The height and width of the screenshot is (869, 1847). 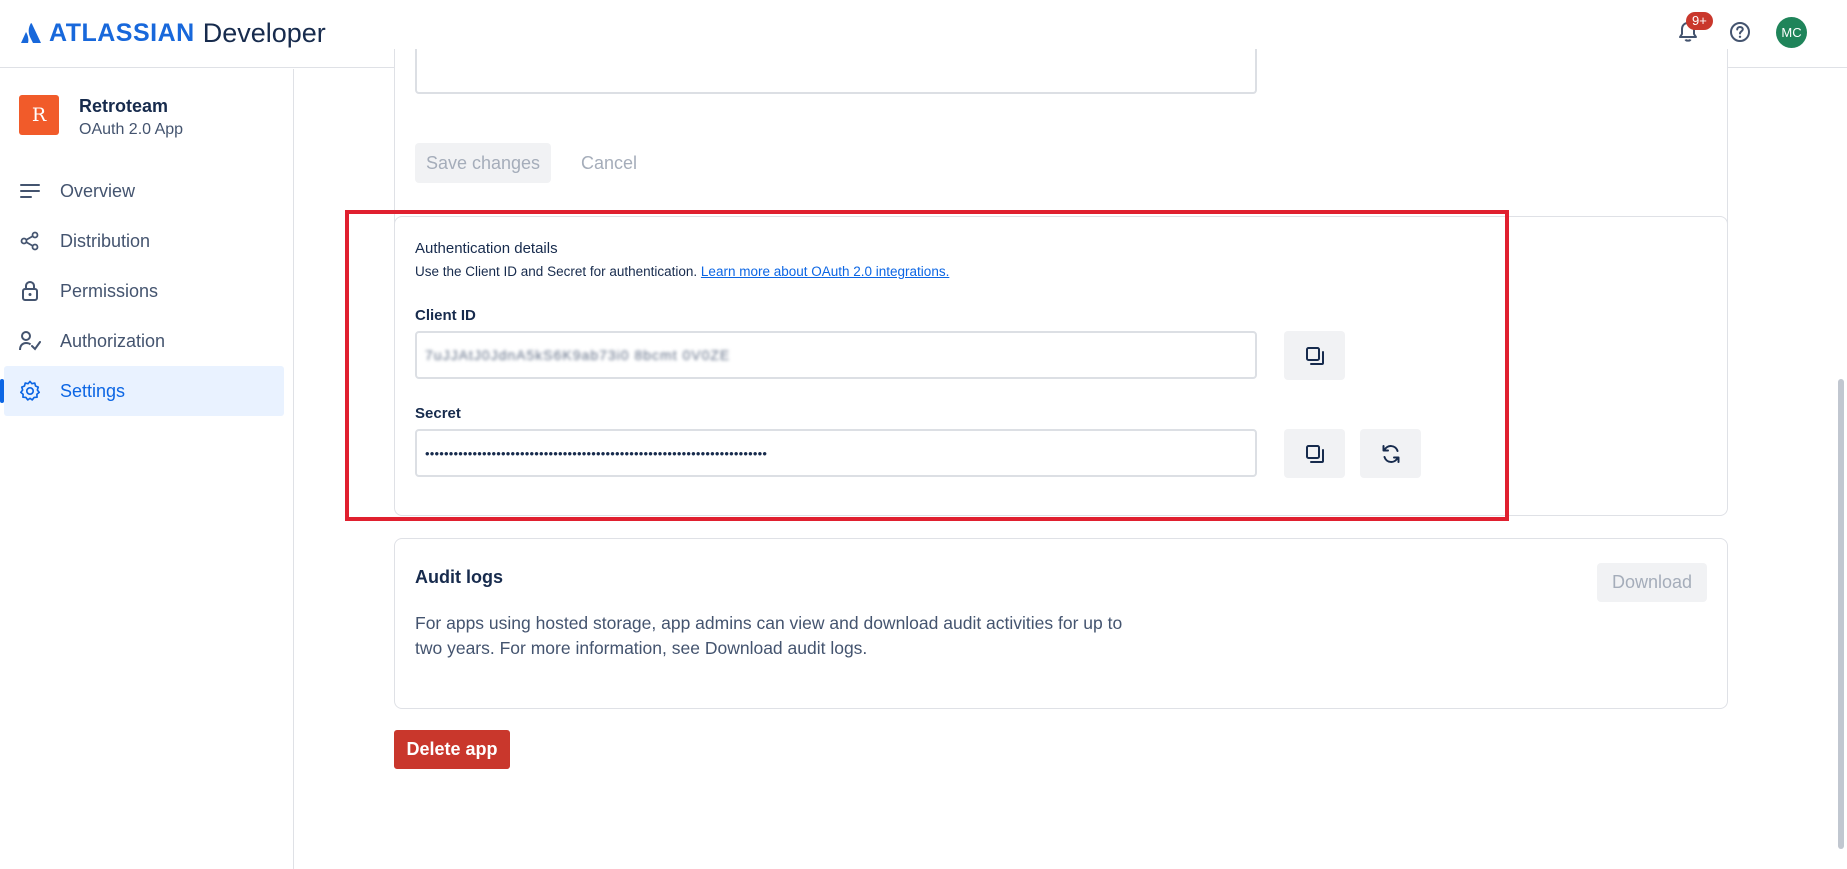 I want to click on copy-secret-button, so click(x=1314, y=453).